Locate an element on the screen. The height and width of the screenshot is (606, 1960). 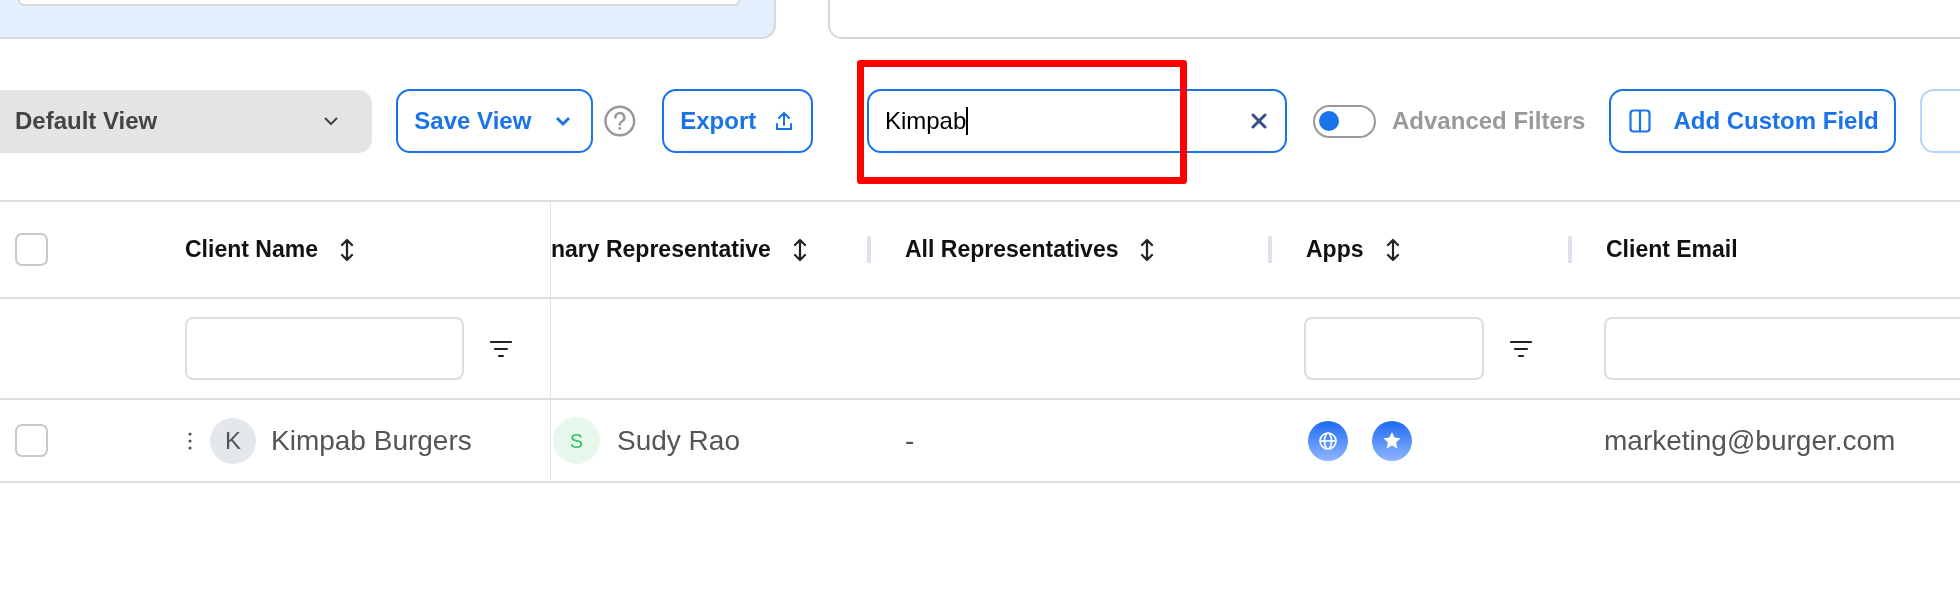
avatar: S is located at coordinates (576, 440).